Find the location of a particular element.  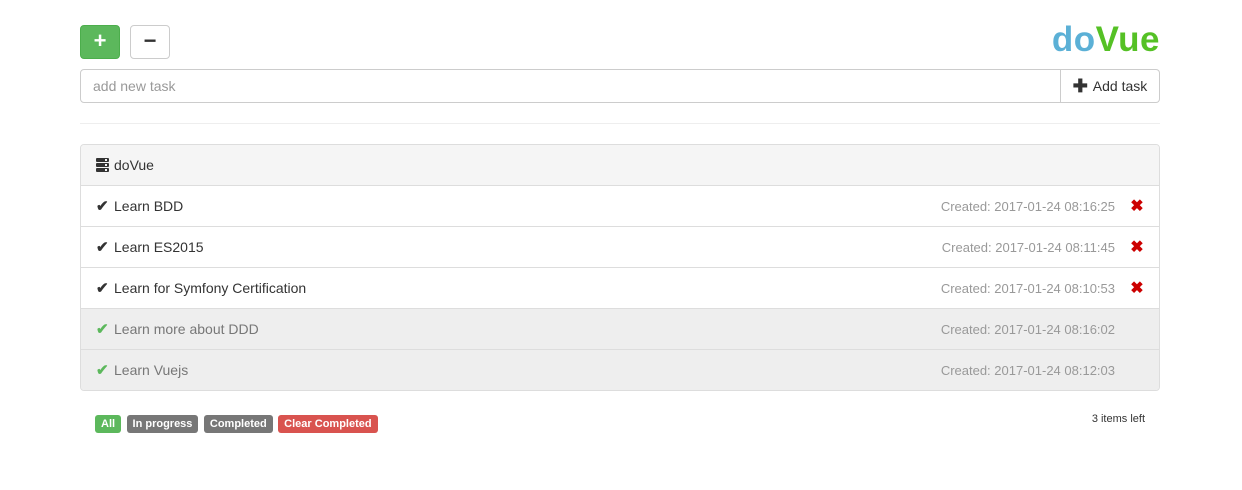

collapse-button: − is located at coordinates (150, 42).